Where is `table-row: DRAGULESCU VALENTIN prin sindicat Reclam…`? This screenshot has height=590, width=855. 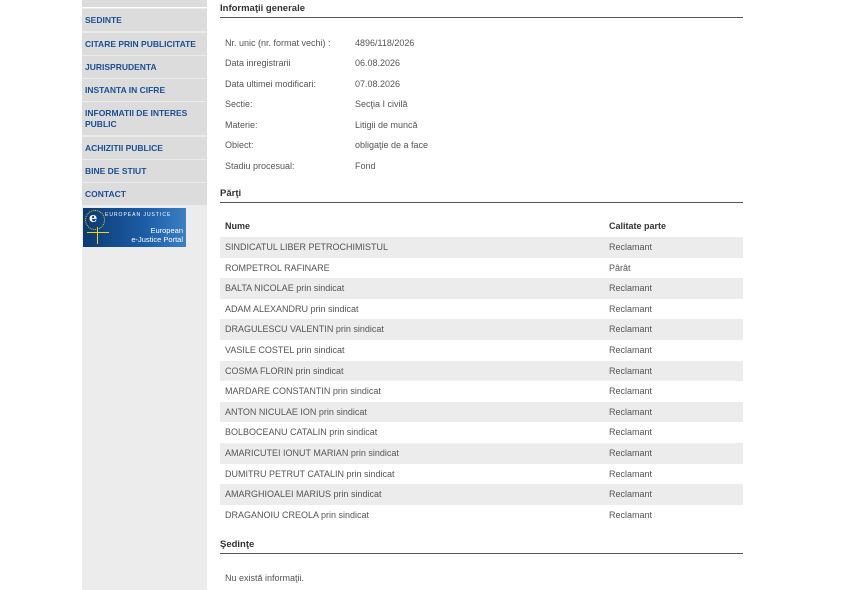
table-row: DRAGULESCU VALENTIN prin sindicat Reclam… is located at coordinates (481, 329).